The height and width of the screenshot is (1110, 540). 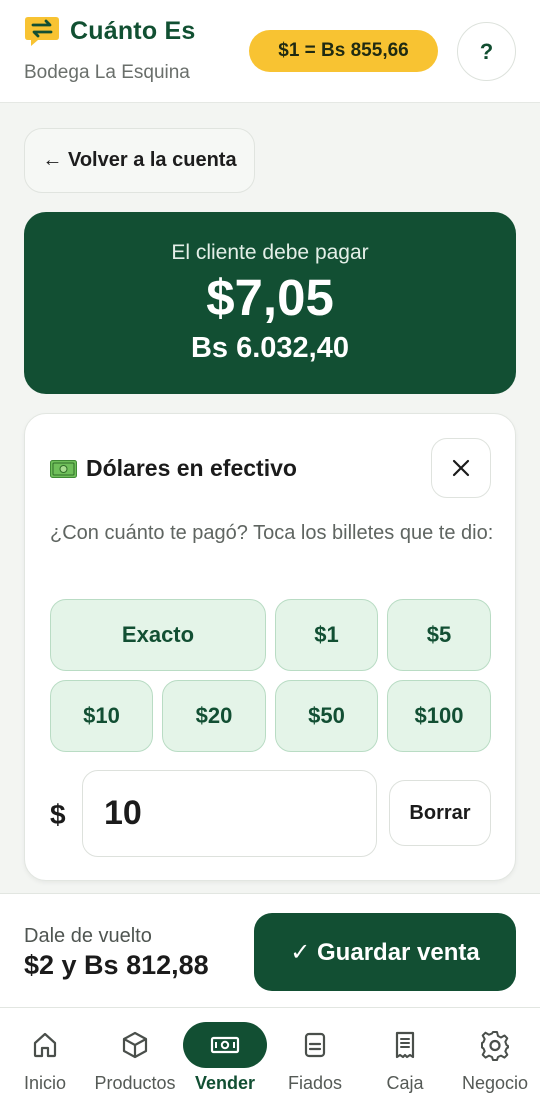 What do you see at coordinates (439, 635) in the screenshot?
I see `bill-button-5: $5` at bounding box center [439, 635].